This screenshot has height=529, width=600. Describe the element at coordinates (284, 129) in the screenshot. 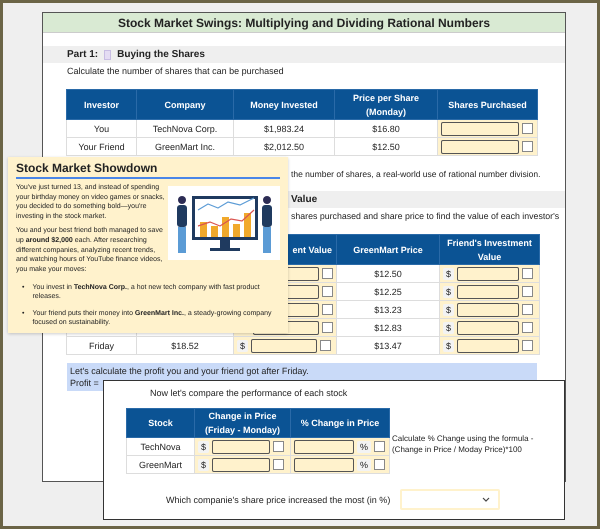

I see `table-cell: $1,983.24` at that location.